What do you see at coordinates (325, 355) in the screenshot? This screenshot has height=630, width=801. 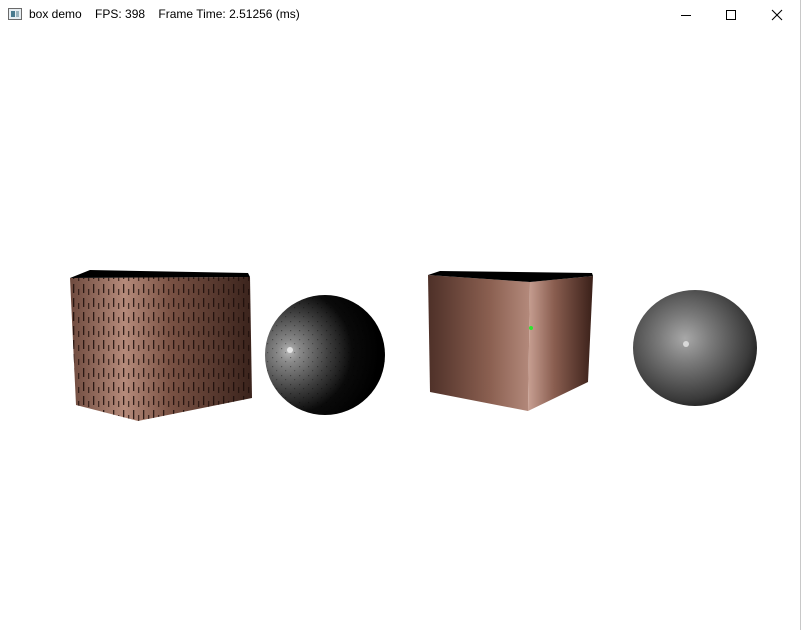 I see `speckled-sphere` at bounding box center [325, 355].